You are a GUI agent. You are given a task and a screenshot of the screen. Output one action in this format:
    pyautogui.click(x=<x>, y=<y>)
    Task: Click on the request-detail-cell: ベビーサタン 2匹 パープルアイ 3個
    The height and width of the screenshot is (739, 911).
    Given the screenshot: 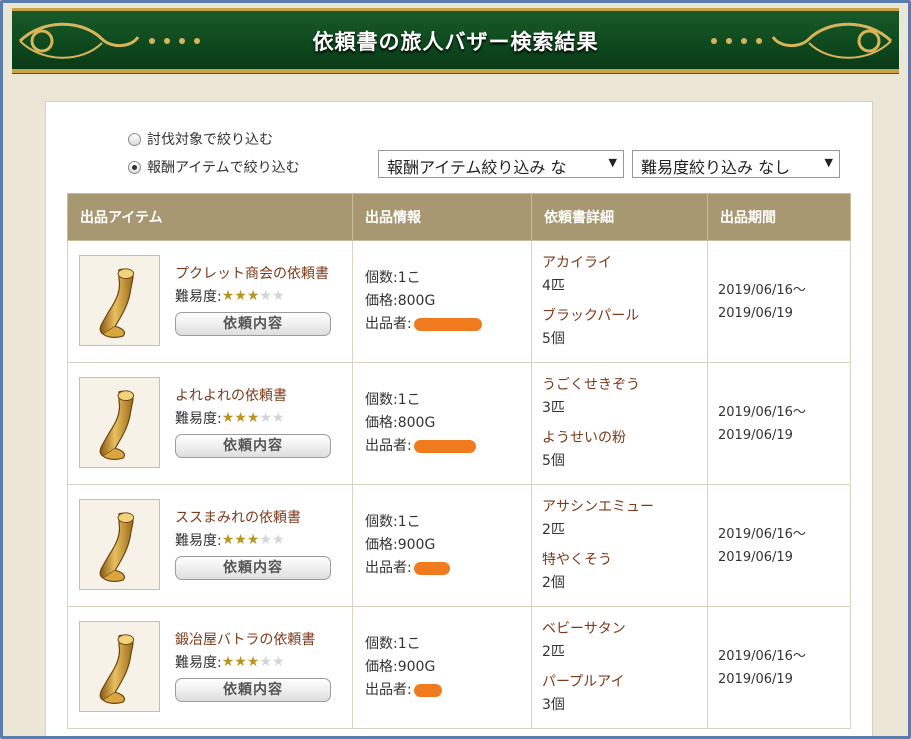 What is the action you would take?
    pyautogui.click(x=619, y=667)
    